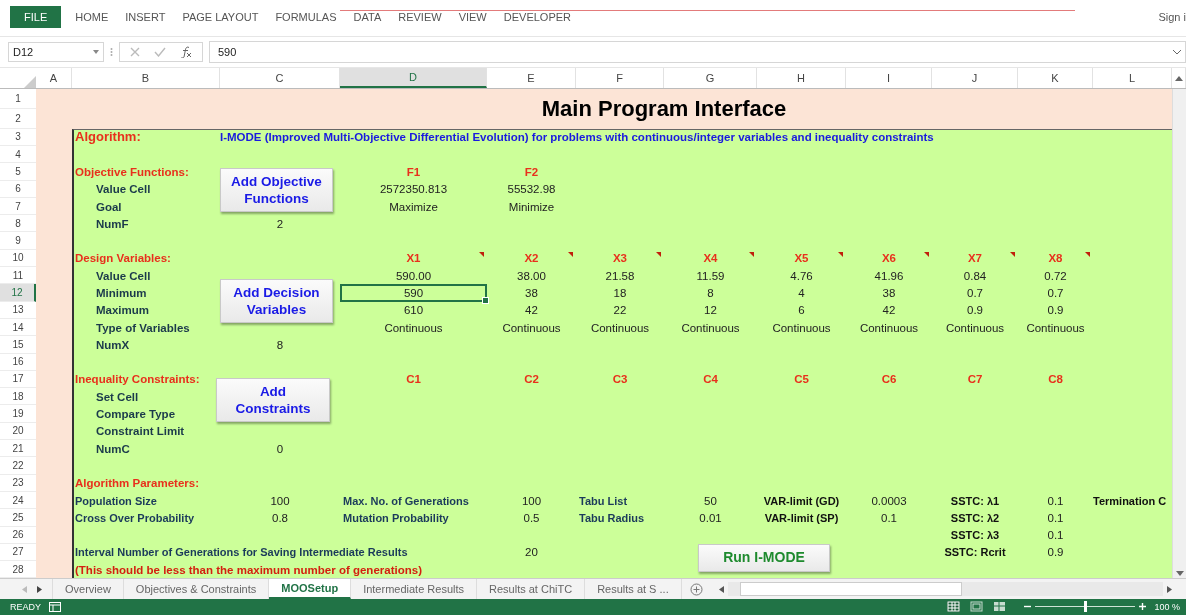  What do you see at coordinates (801, 78) in the screenshot?
I see `column-header: H` at bounding box center [801, 78].